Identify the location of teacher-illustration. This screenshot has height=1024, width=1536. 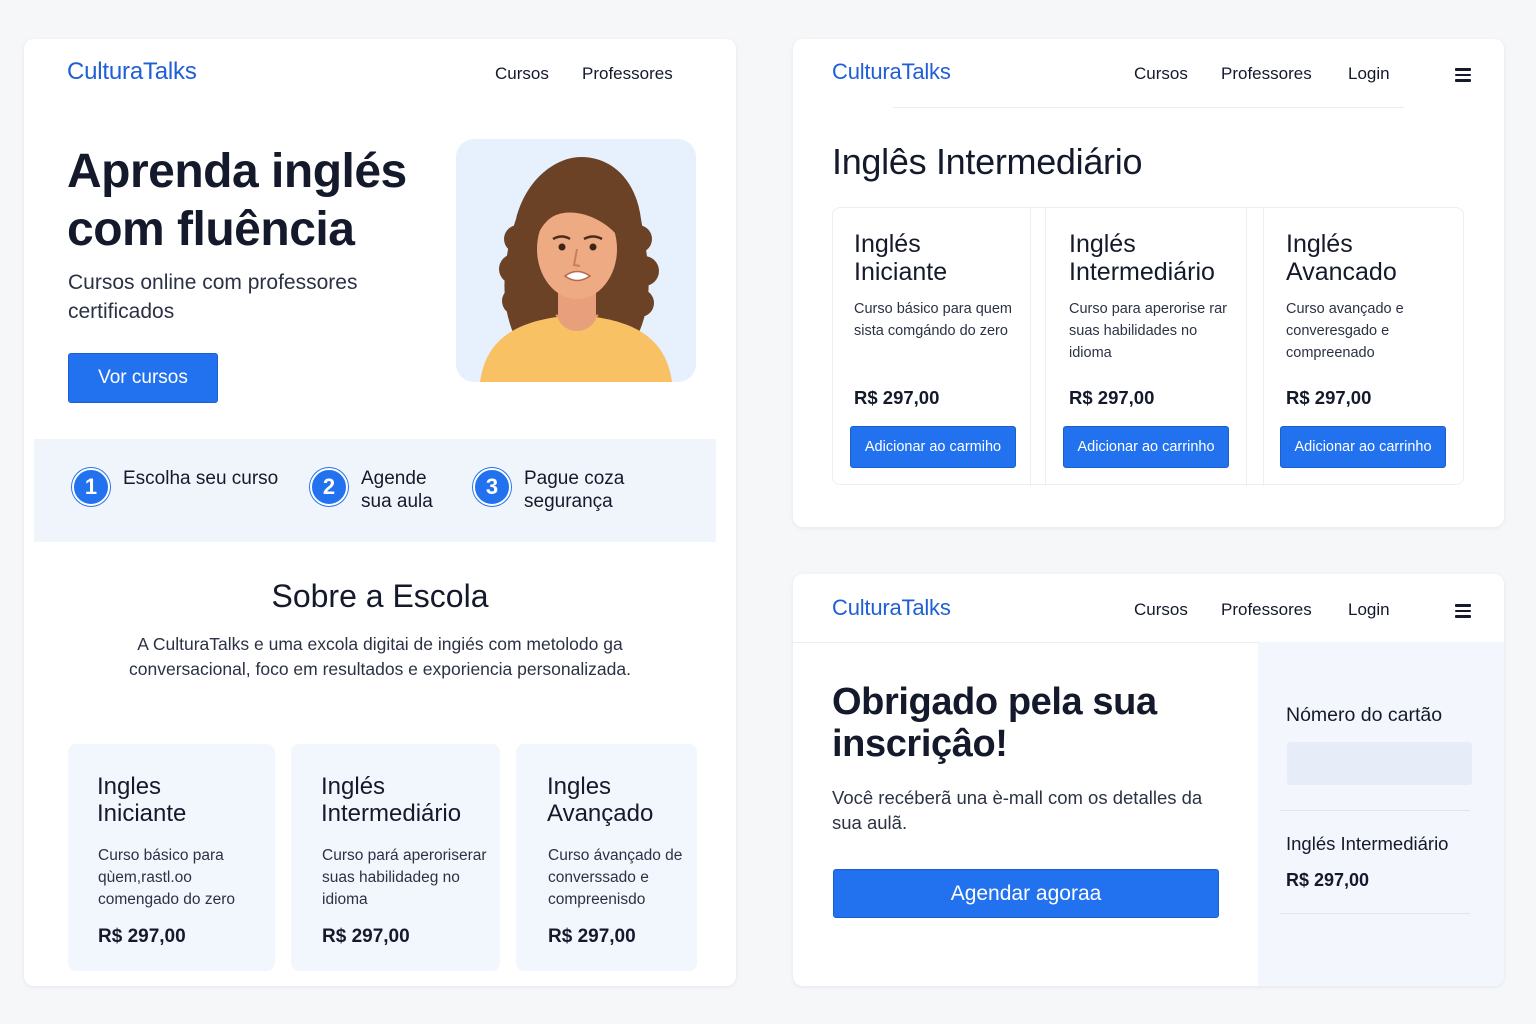
(576, 260).